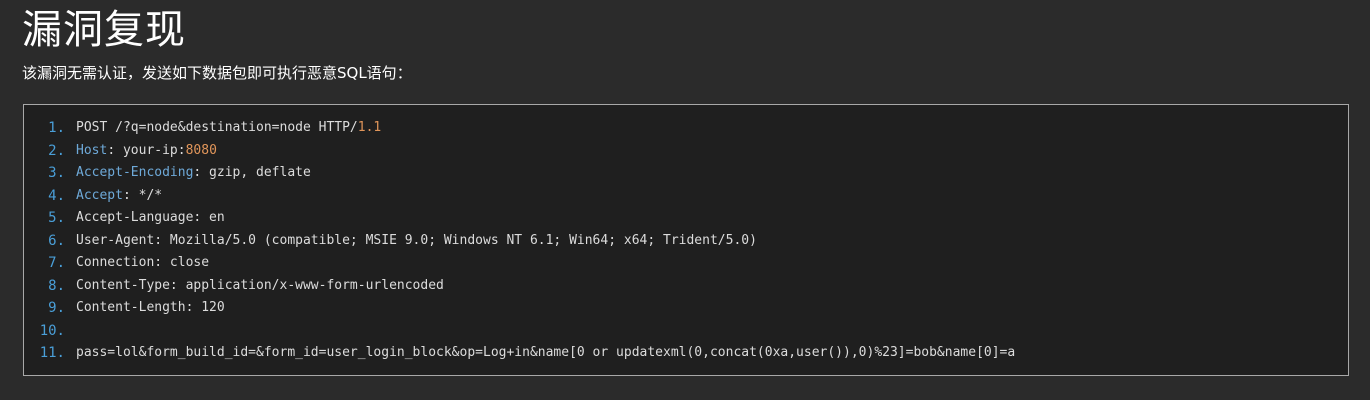  I want to click on line-number: 5., so click(56, 218).